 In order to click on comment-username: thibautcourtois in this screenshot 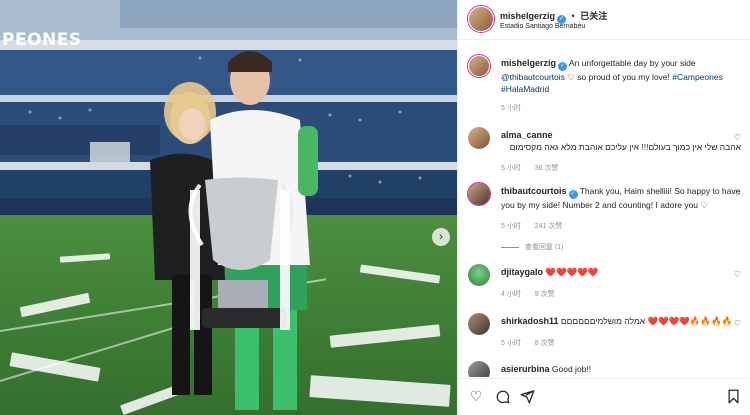, I will do `click(534, 191)`.